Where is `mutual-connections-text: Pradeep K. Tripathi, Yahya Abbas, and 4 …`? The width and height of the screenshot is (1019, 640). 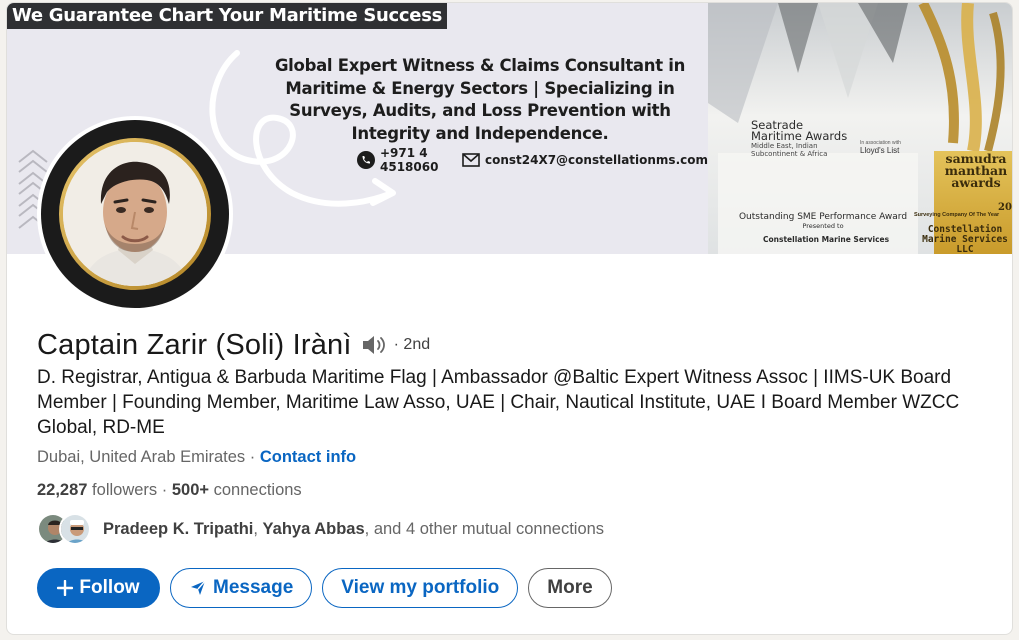 mutual-connections-text: Pradeep K. Tripathi, Yahya Abbas, and 4 … is located at coordinates (353, 529).